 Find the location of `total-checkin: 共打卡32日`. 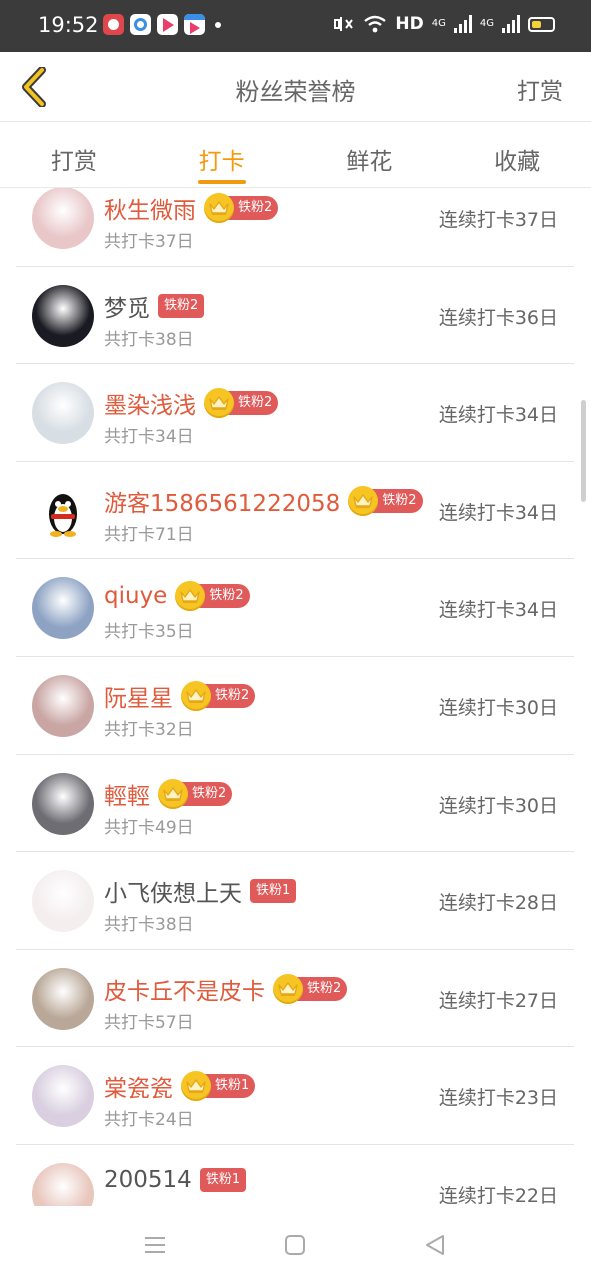

total-checkin: 共打卡32日 is located at coordinates (149, 729).